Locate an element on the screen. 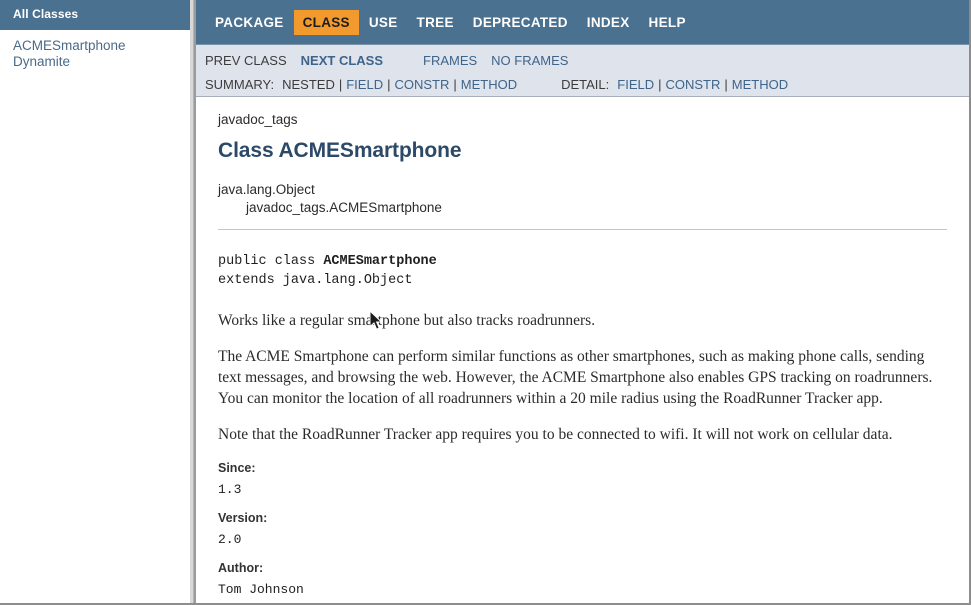 This screenshot has width=971, height=605. sidebar-item-dynamite: Dynamite is located at coordinates (41, 62).